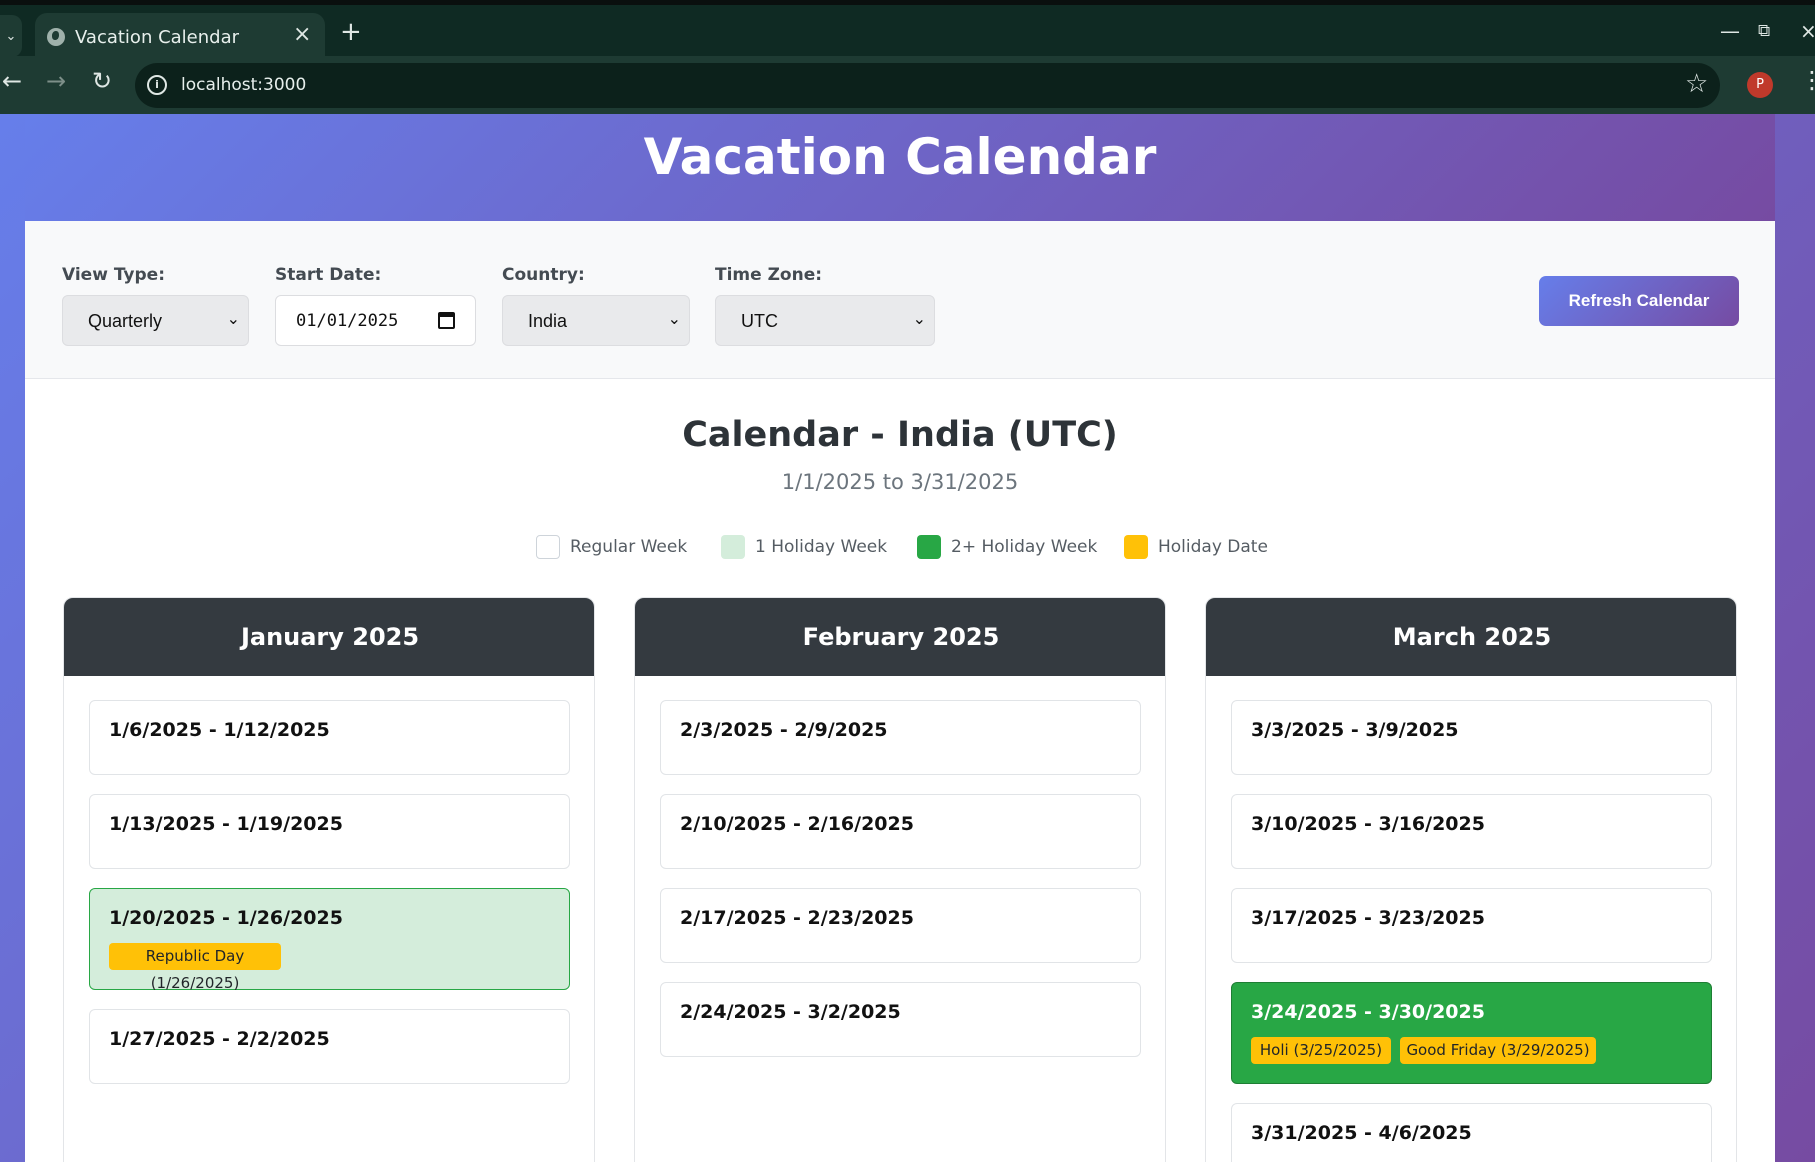 The height and width of the screenshot is (1162, 1815). I want to click on view-type-value: Quarterly, so click(125, 321).